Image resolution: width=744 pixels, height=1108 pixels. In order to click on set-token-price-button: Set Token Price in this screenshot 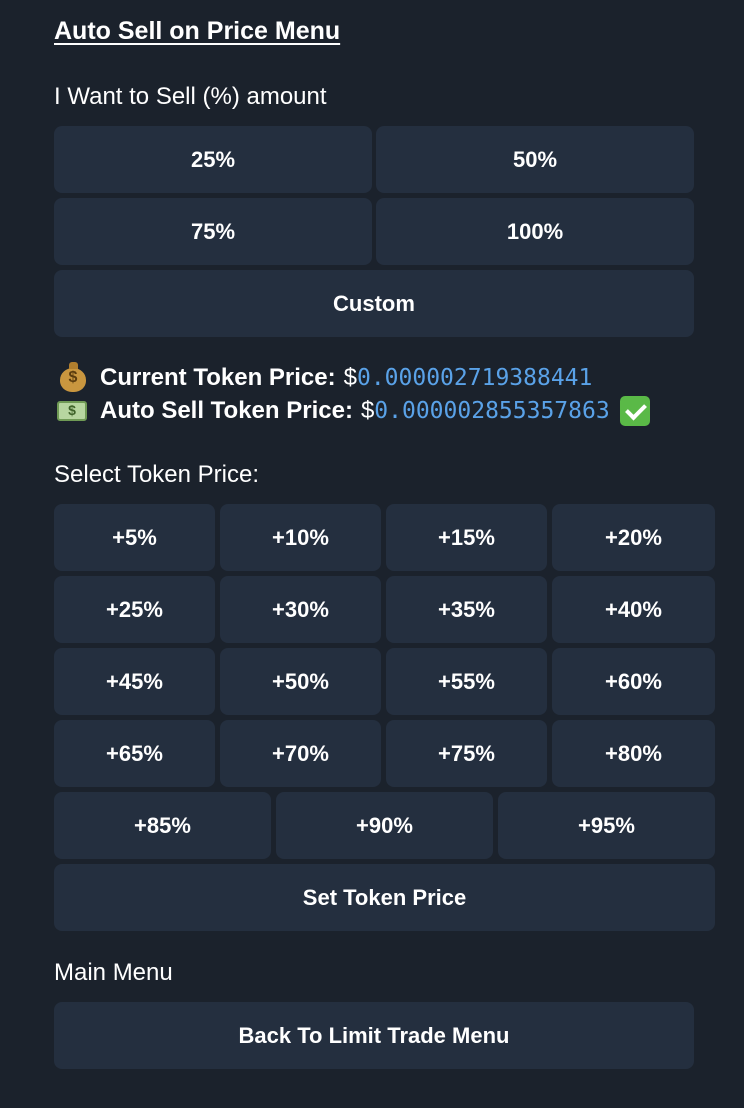, I will do `click(384, 897)`.